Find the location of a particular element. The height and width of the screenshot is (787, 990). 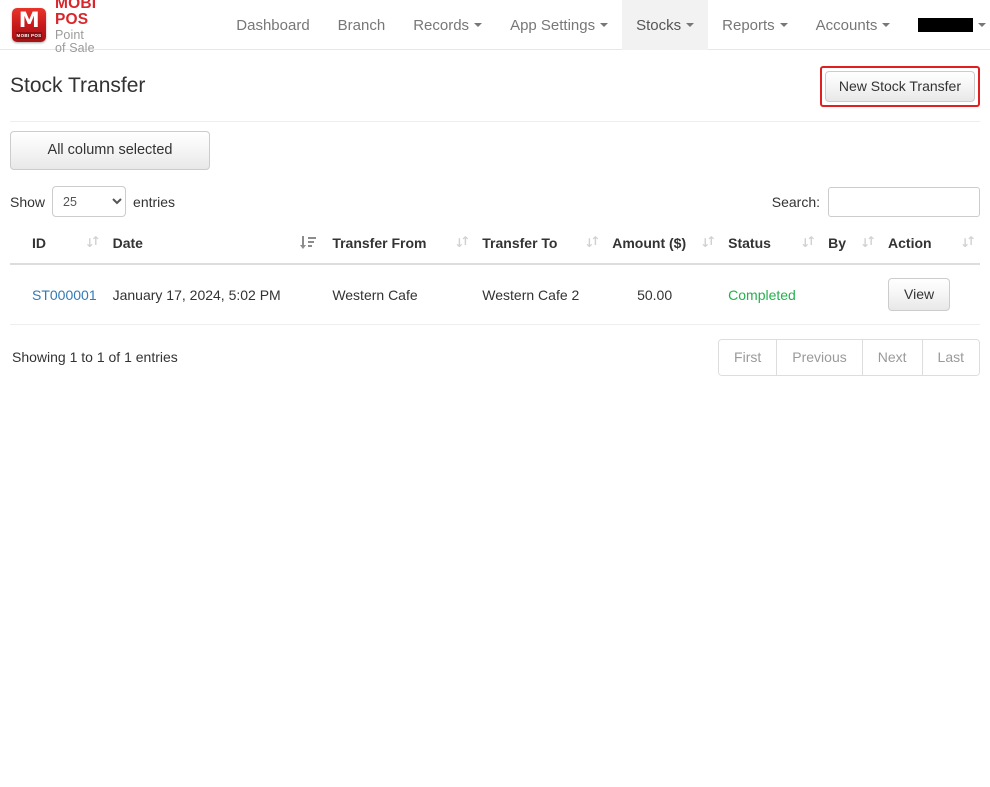

column-header-by: By ↓ ↑ is located at coordinates (850, 246).